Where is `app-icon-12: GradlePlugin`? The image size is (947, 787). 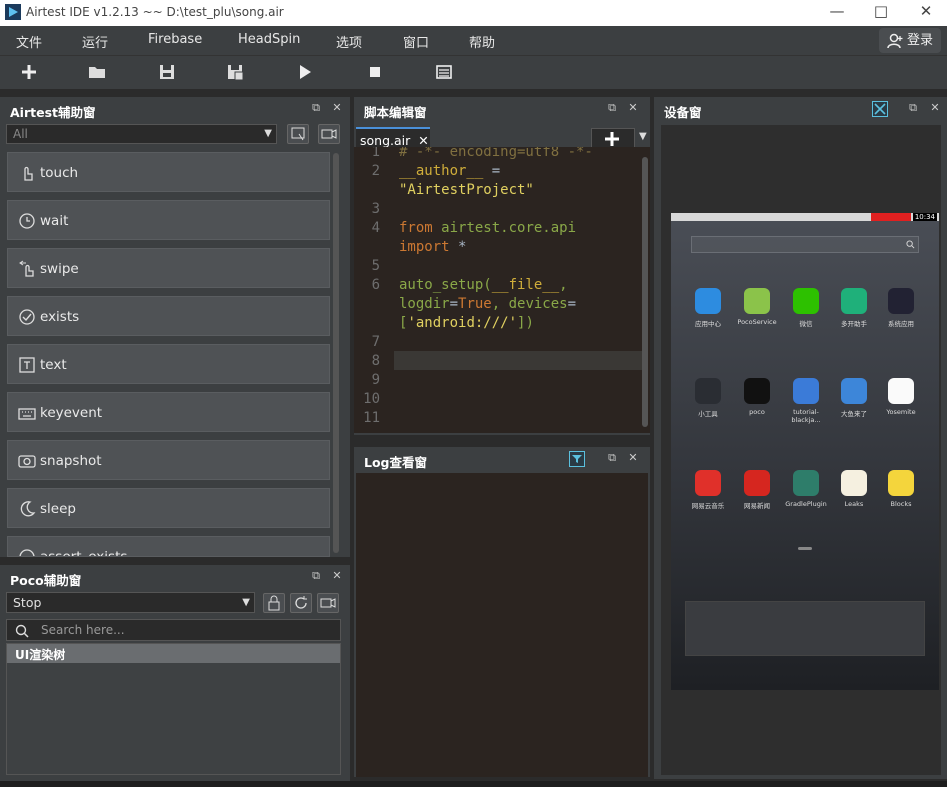 app-icon-12: GradlePlugin is located at coordinates (806, 489).